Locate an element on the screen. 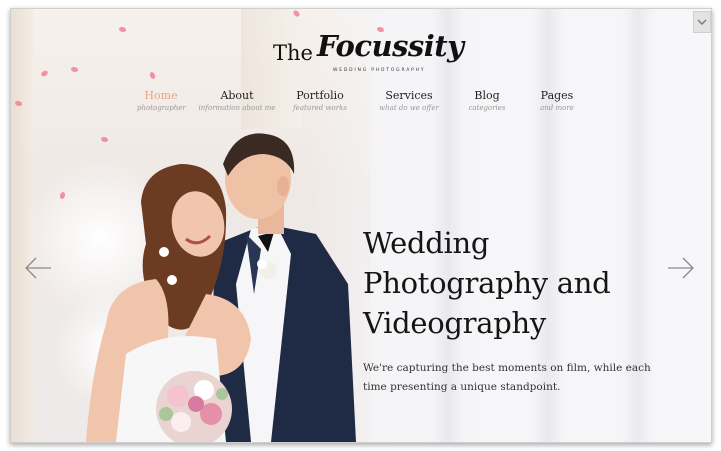  nav-item-sub: what do we offer is located at coordinates (409, 108).